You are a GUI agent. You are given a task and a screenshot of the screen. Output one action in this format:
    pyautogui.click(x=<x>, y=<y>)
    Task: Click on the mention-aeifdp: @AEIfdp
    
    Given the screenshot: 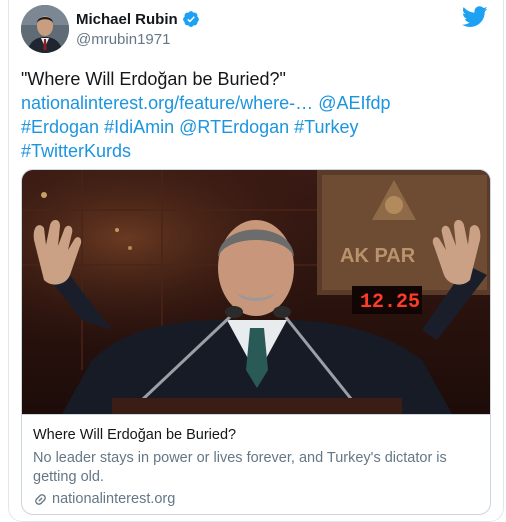 What is the action you would take?
    pyautogui.click(x=354, y=103)
    